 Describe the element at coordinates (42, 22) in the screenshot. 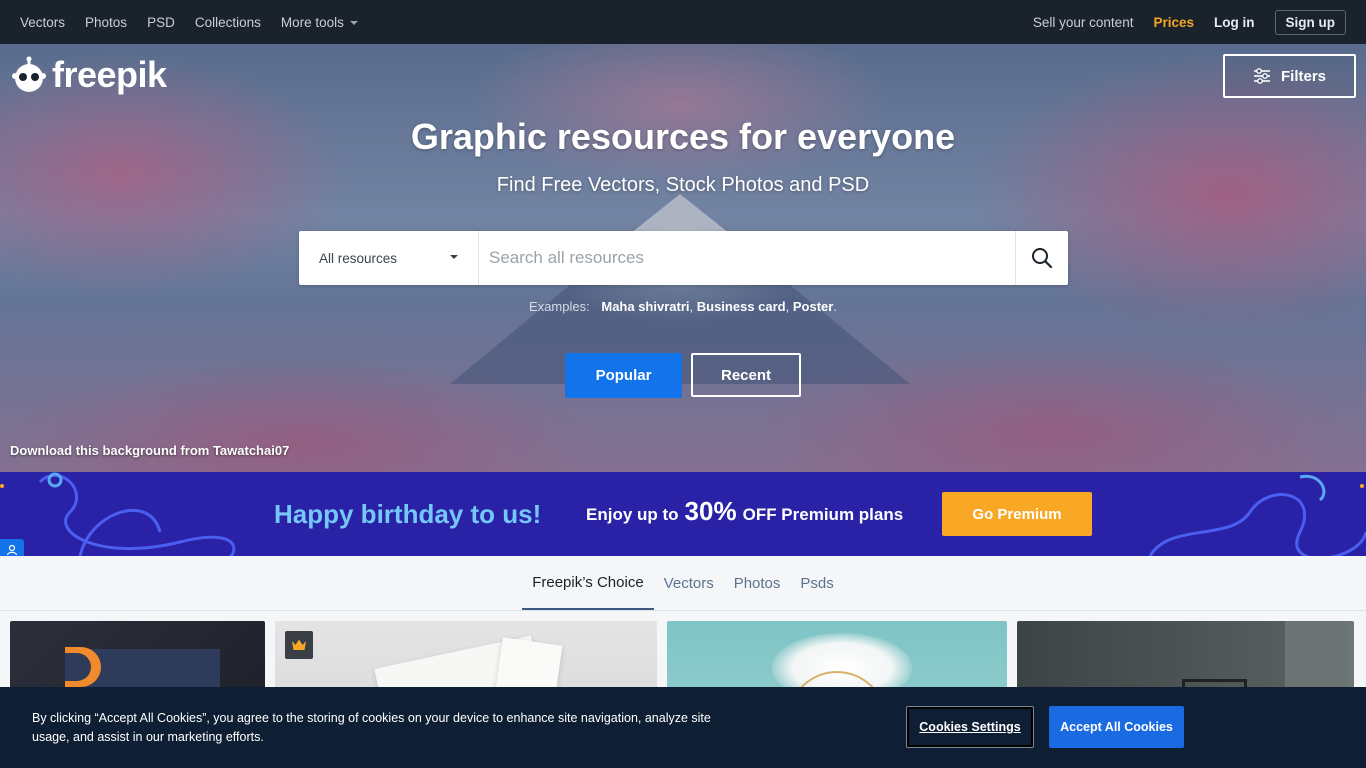

I see `nav-vectors: Vectors` at that location.